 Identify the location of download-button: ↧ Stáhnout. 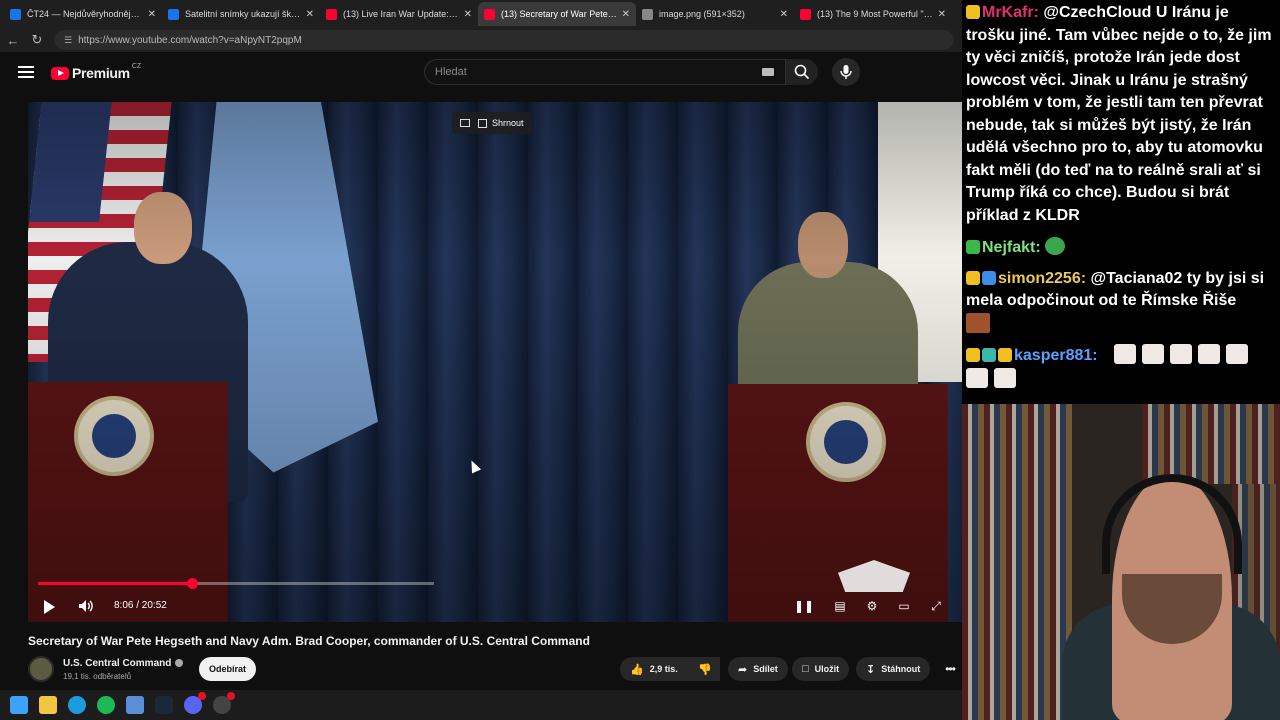
(893, 669).